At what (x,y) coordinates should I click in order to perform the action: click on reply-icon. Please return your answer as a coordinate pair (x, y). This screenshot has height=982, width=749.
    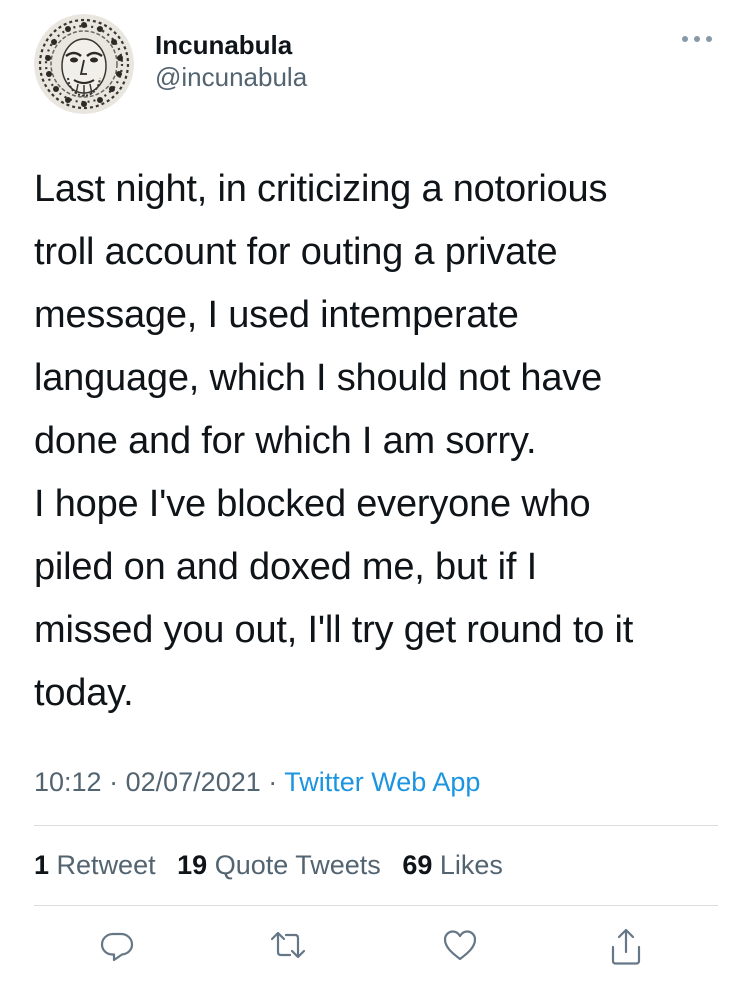
    Looking at the image, I should click on (117, 947).